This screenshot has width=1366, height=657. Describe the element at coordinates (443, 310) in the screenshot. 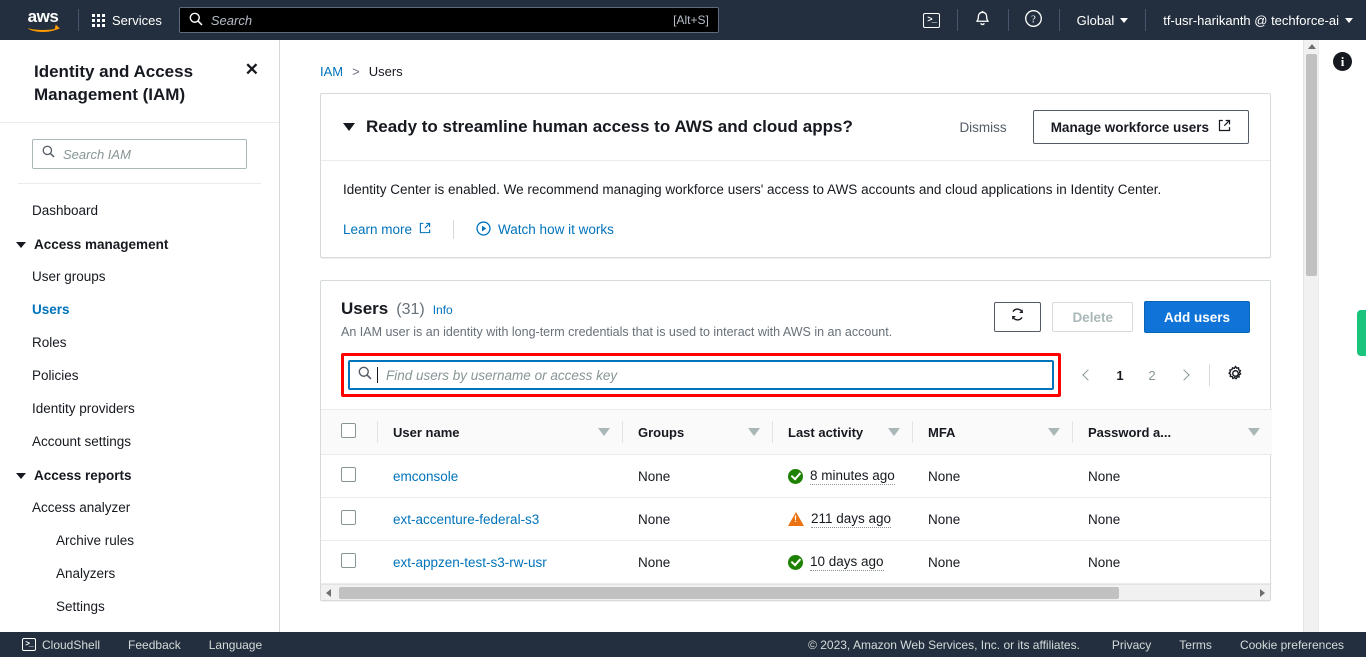

I see `info-link: Info` at that location.